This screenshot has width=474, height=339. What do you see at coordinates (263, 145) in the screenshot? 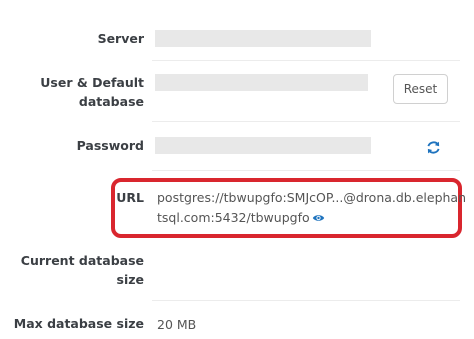
I see `password-value-redacted` at bounding box center [263, 145].